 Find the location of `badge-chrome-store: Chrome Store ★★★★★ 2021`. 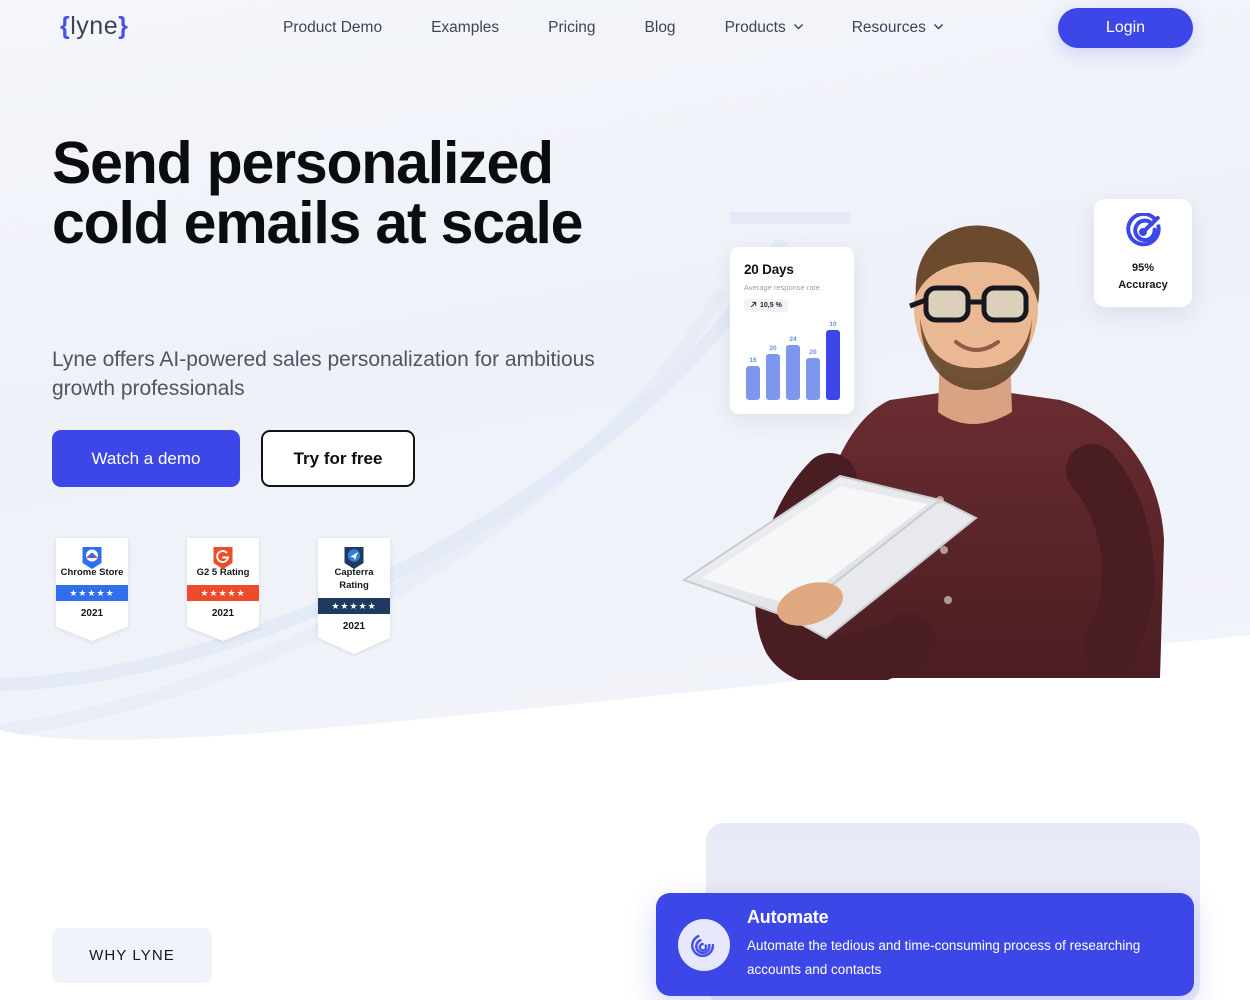

badge-chrome-store: Chrome Store ★★★★★ 2021 is located at coordinates (92, 596).